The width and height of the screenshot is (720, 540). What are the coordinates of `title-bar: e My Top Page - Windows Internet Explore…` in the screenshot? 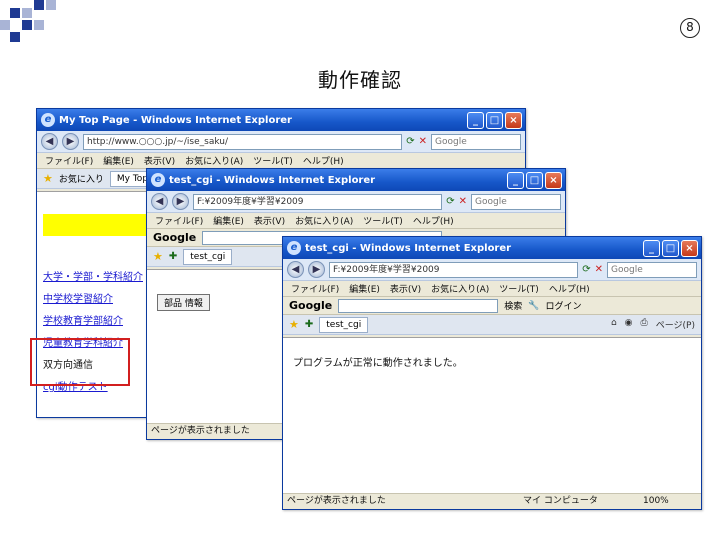 It's located at (281, 120).